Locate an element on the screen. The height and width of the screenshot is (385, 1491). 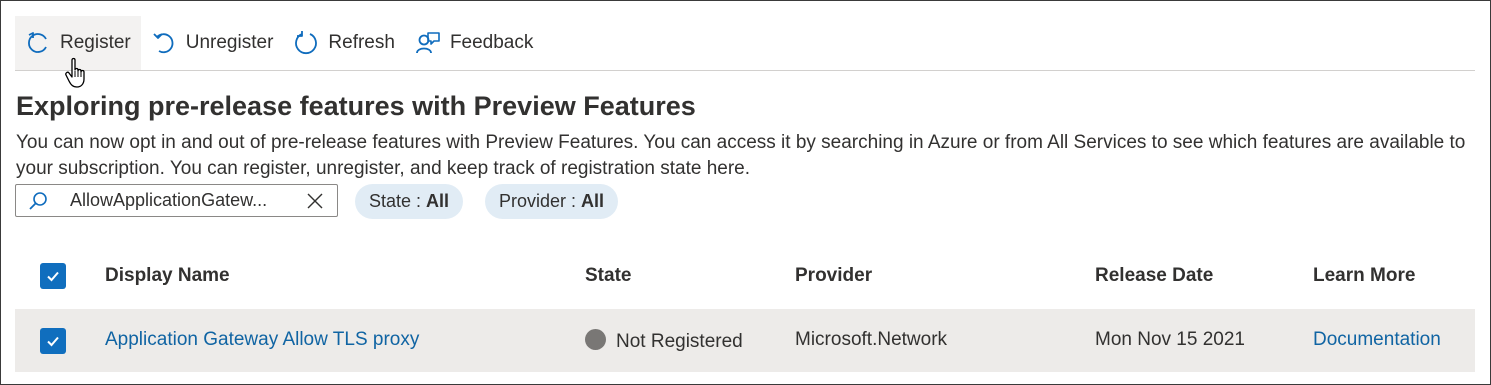
provider-filter-label: Provider : is located at coordinates (538, 201).